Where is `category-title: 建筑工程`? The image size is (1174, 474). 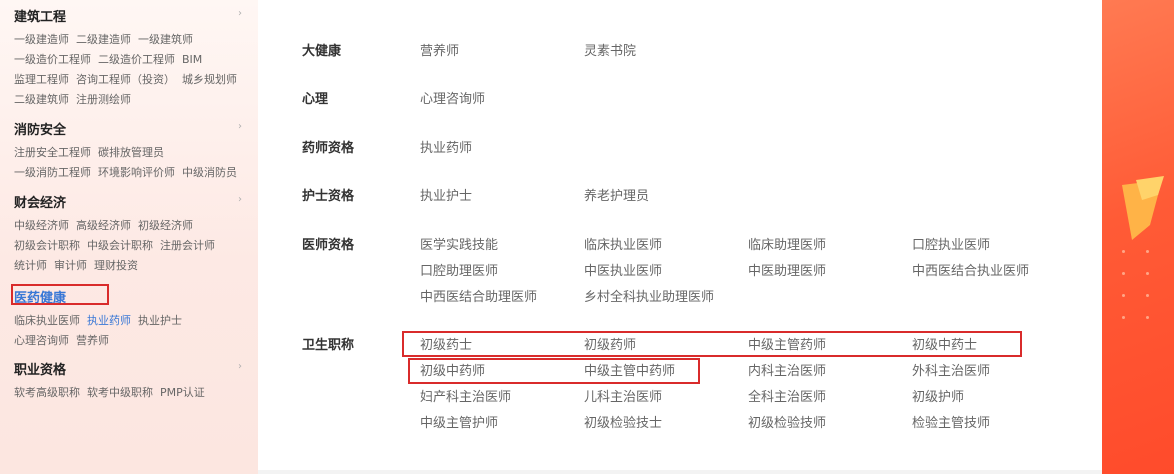
category-title: 建筑工程 is located at coordinates (40, 17).